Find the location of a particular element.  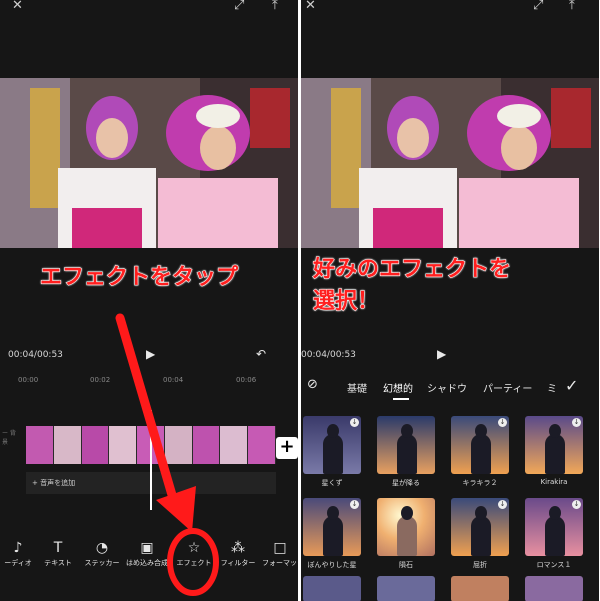

effect-name: ぼんやりした星 is located at coordinates (332, 565).